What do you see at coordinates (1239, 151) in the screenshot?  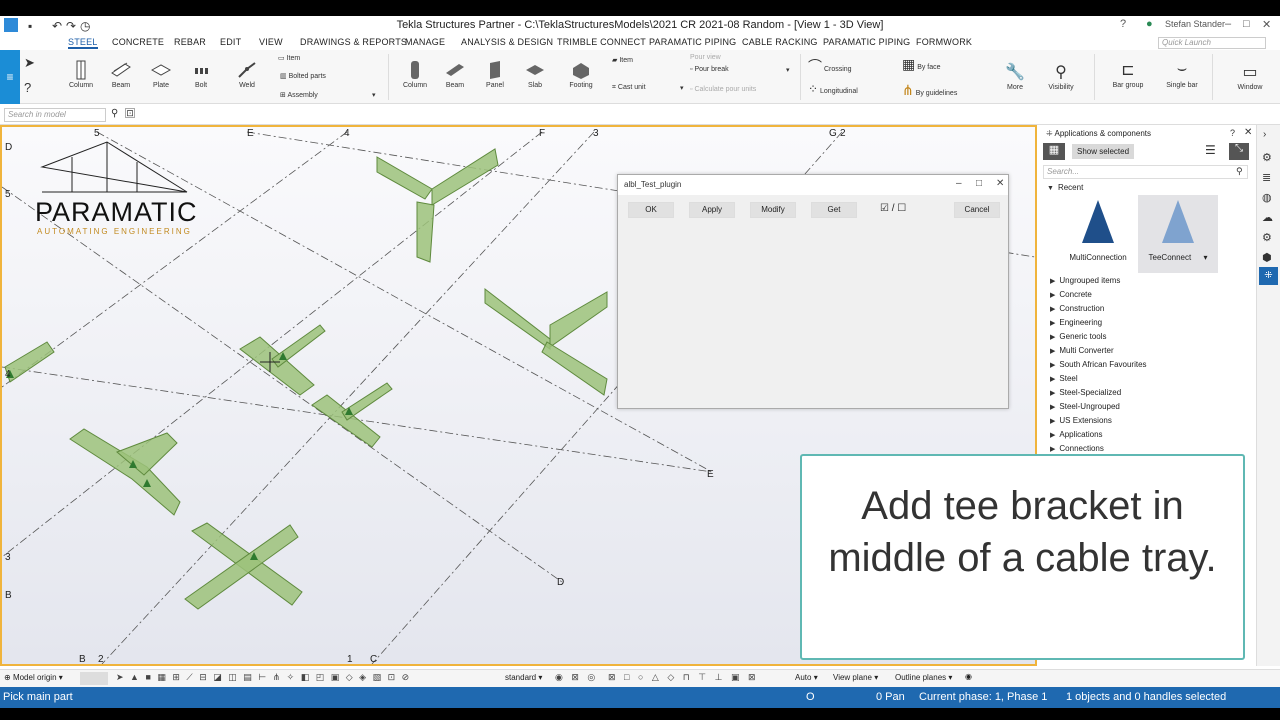 I see `pick-icon: ⤡` at bounding box center [1239, 151].